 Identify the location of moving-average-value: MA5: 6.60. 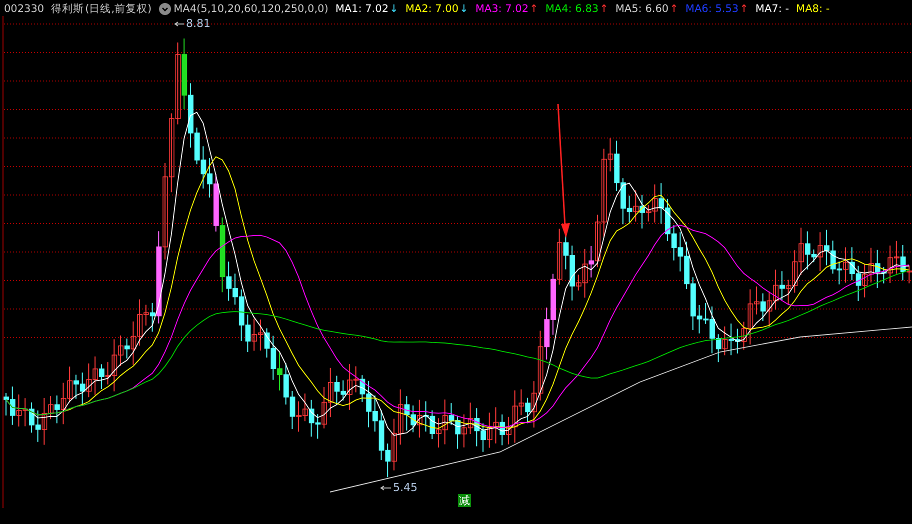
(642, 9).